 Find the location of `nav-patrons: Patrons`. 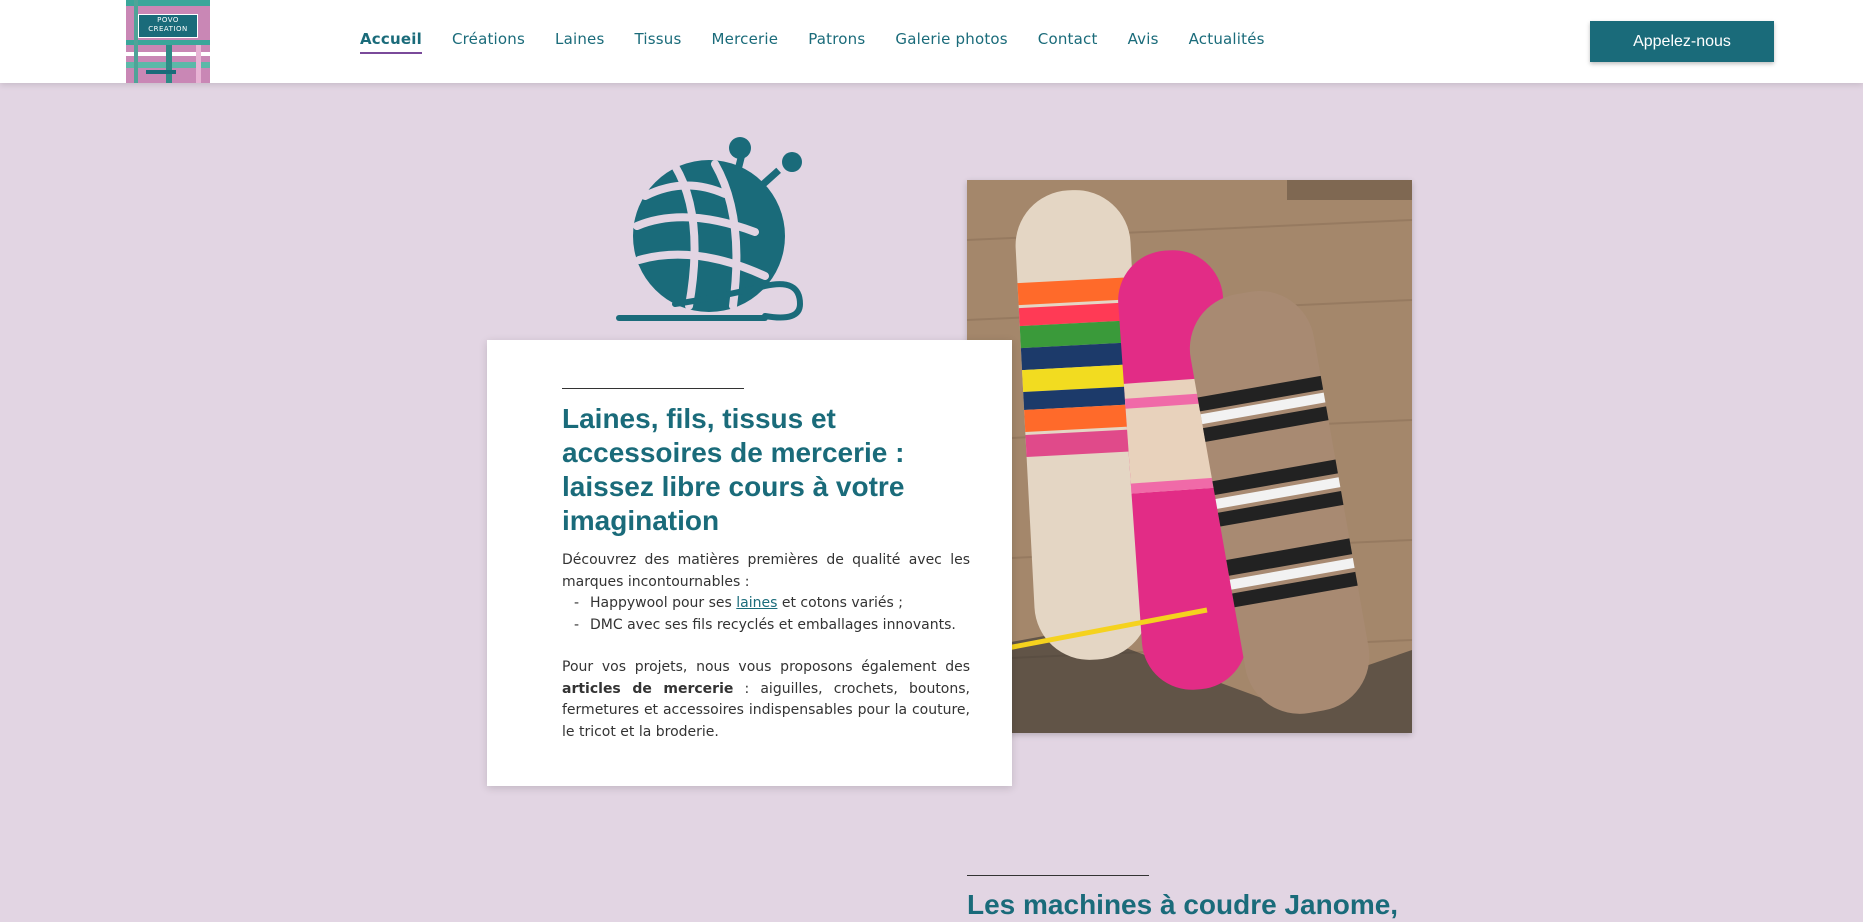

nav-patrons: Patrons is located at coordinates (836, 42).